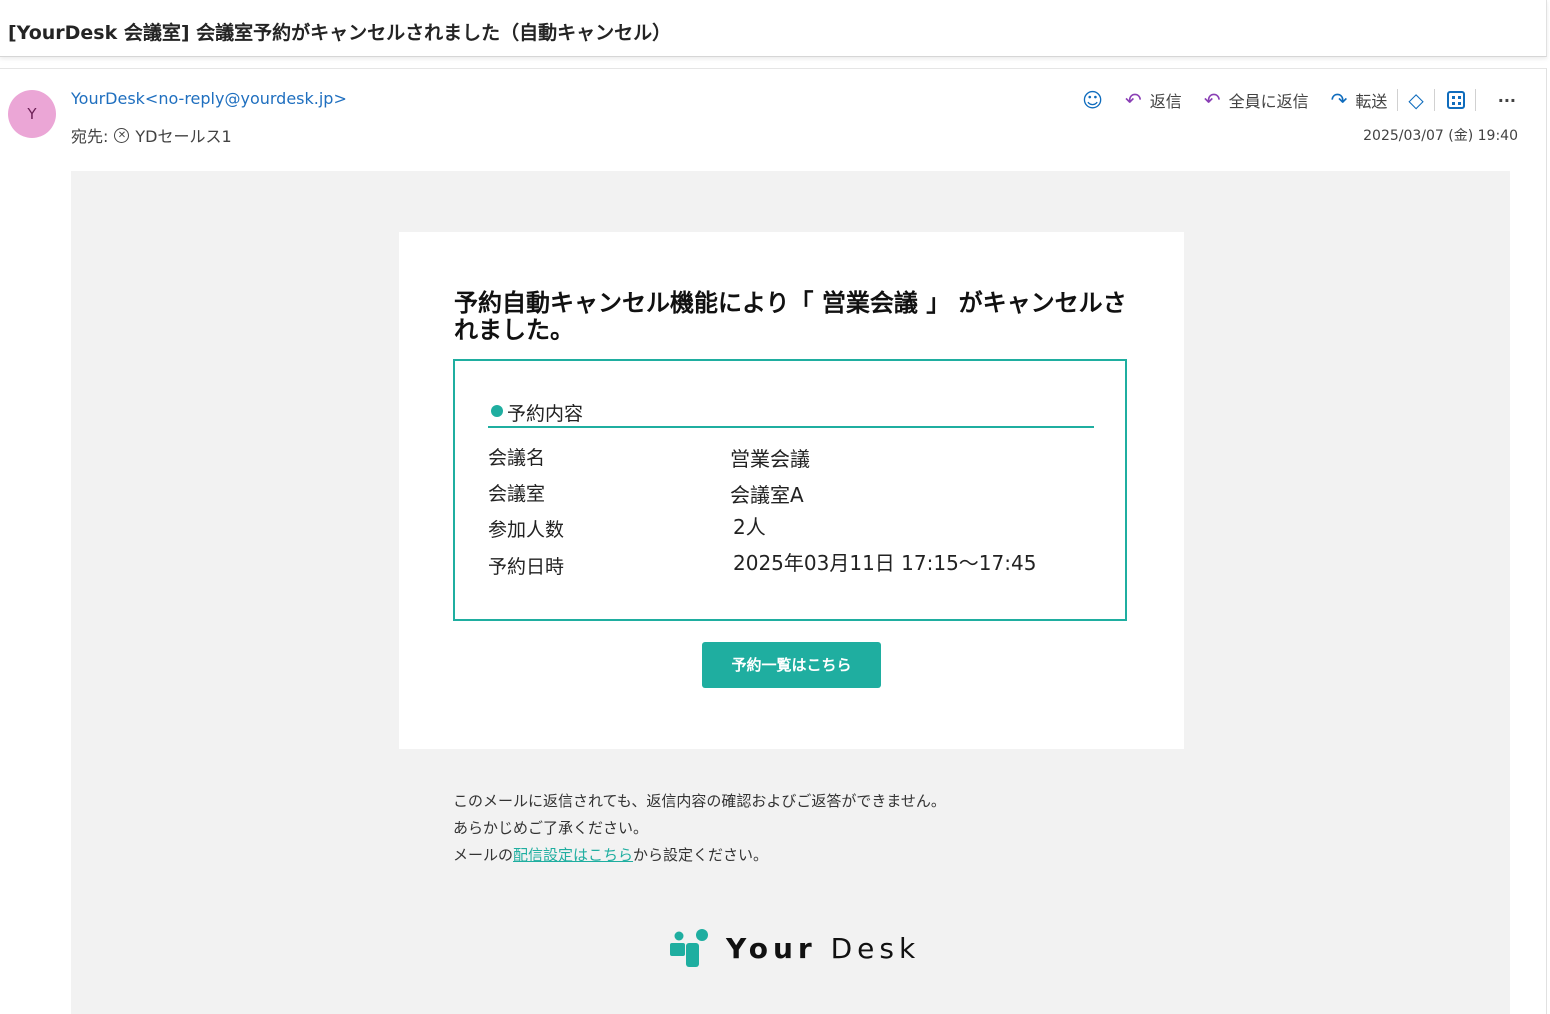 Image resolution: width=1550 pixels, height=1014 pixels. Describe the element at coordinates (1165, 101) in the screenshot. I see `reply-label: 返信` at that location.